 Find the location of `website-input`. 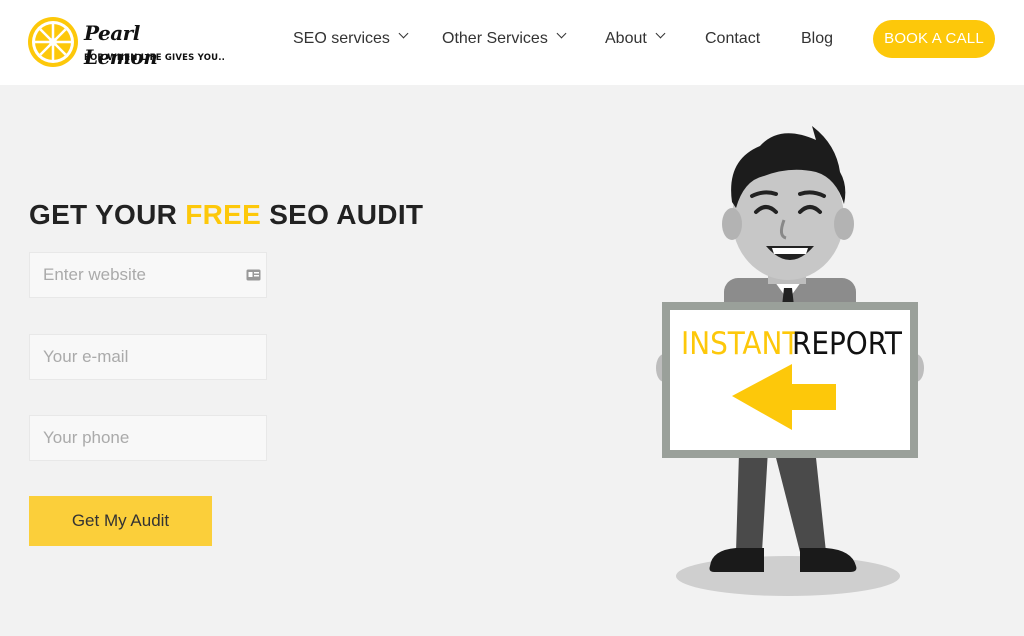

website-input is located at coordinates (148, 275).